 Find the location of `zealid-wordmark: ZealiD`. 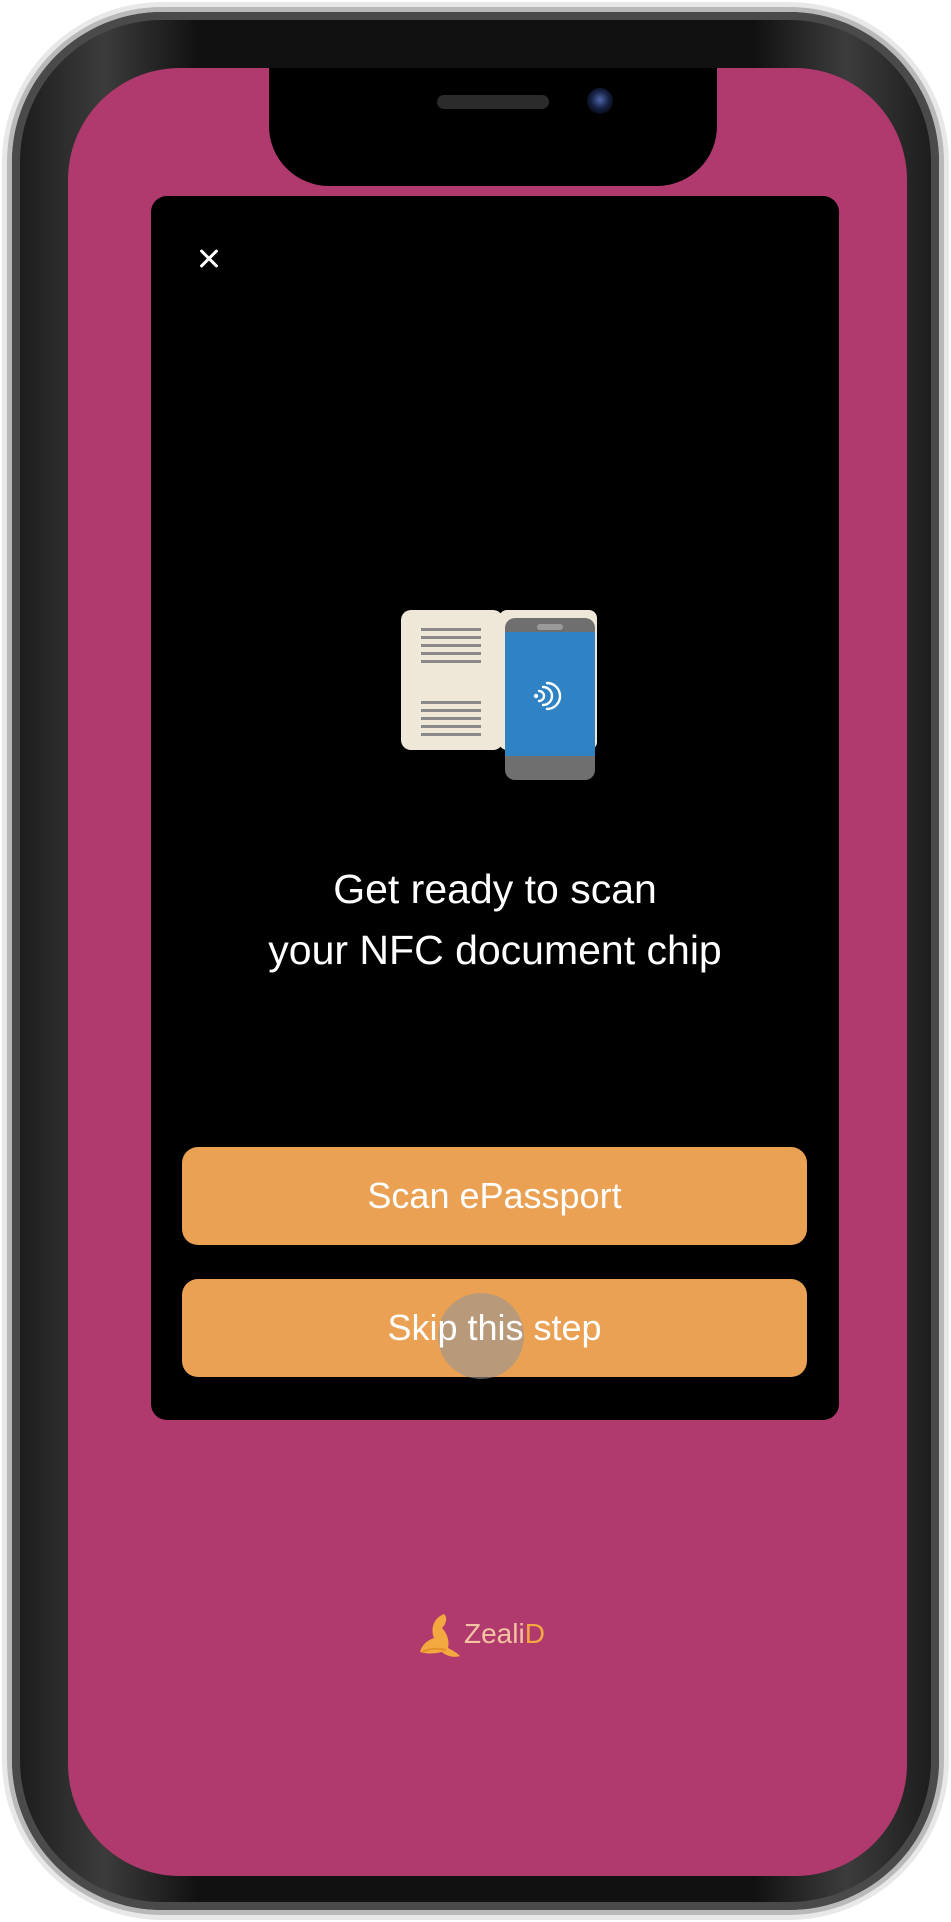

zealid-wordmark: ZealiD is located at coordinates (504, 1634).